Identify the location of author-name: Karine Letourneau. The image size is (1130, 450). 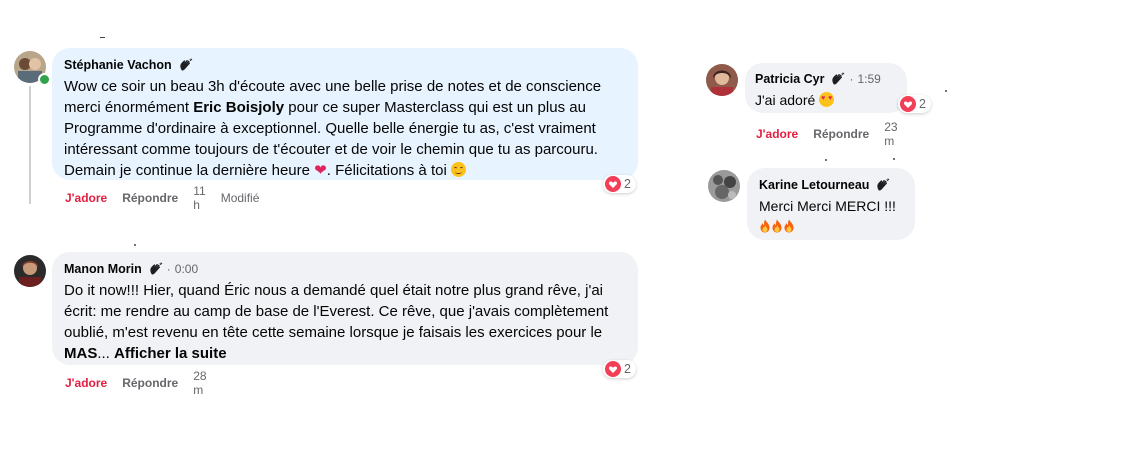
(814, 185).